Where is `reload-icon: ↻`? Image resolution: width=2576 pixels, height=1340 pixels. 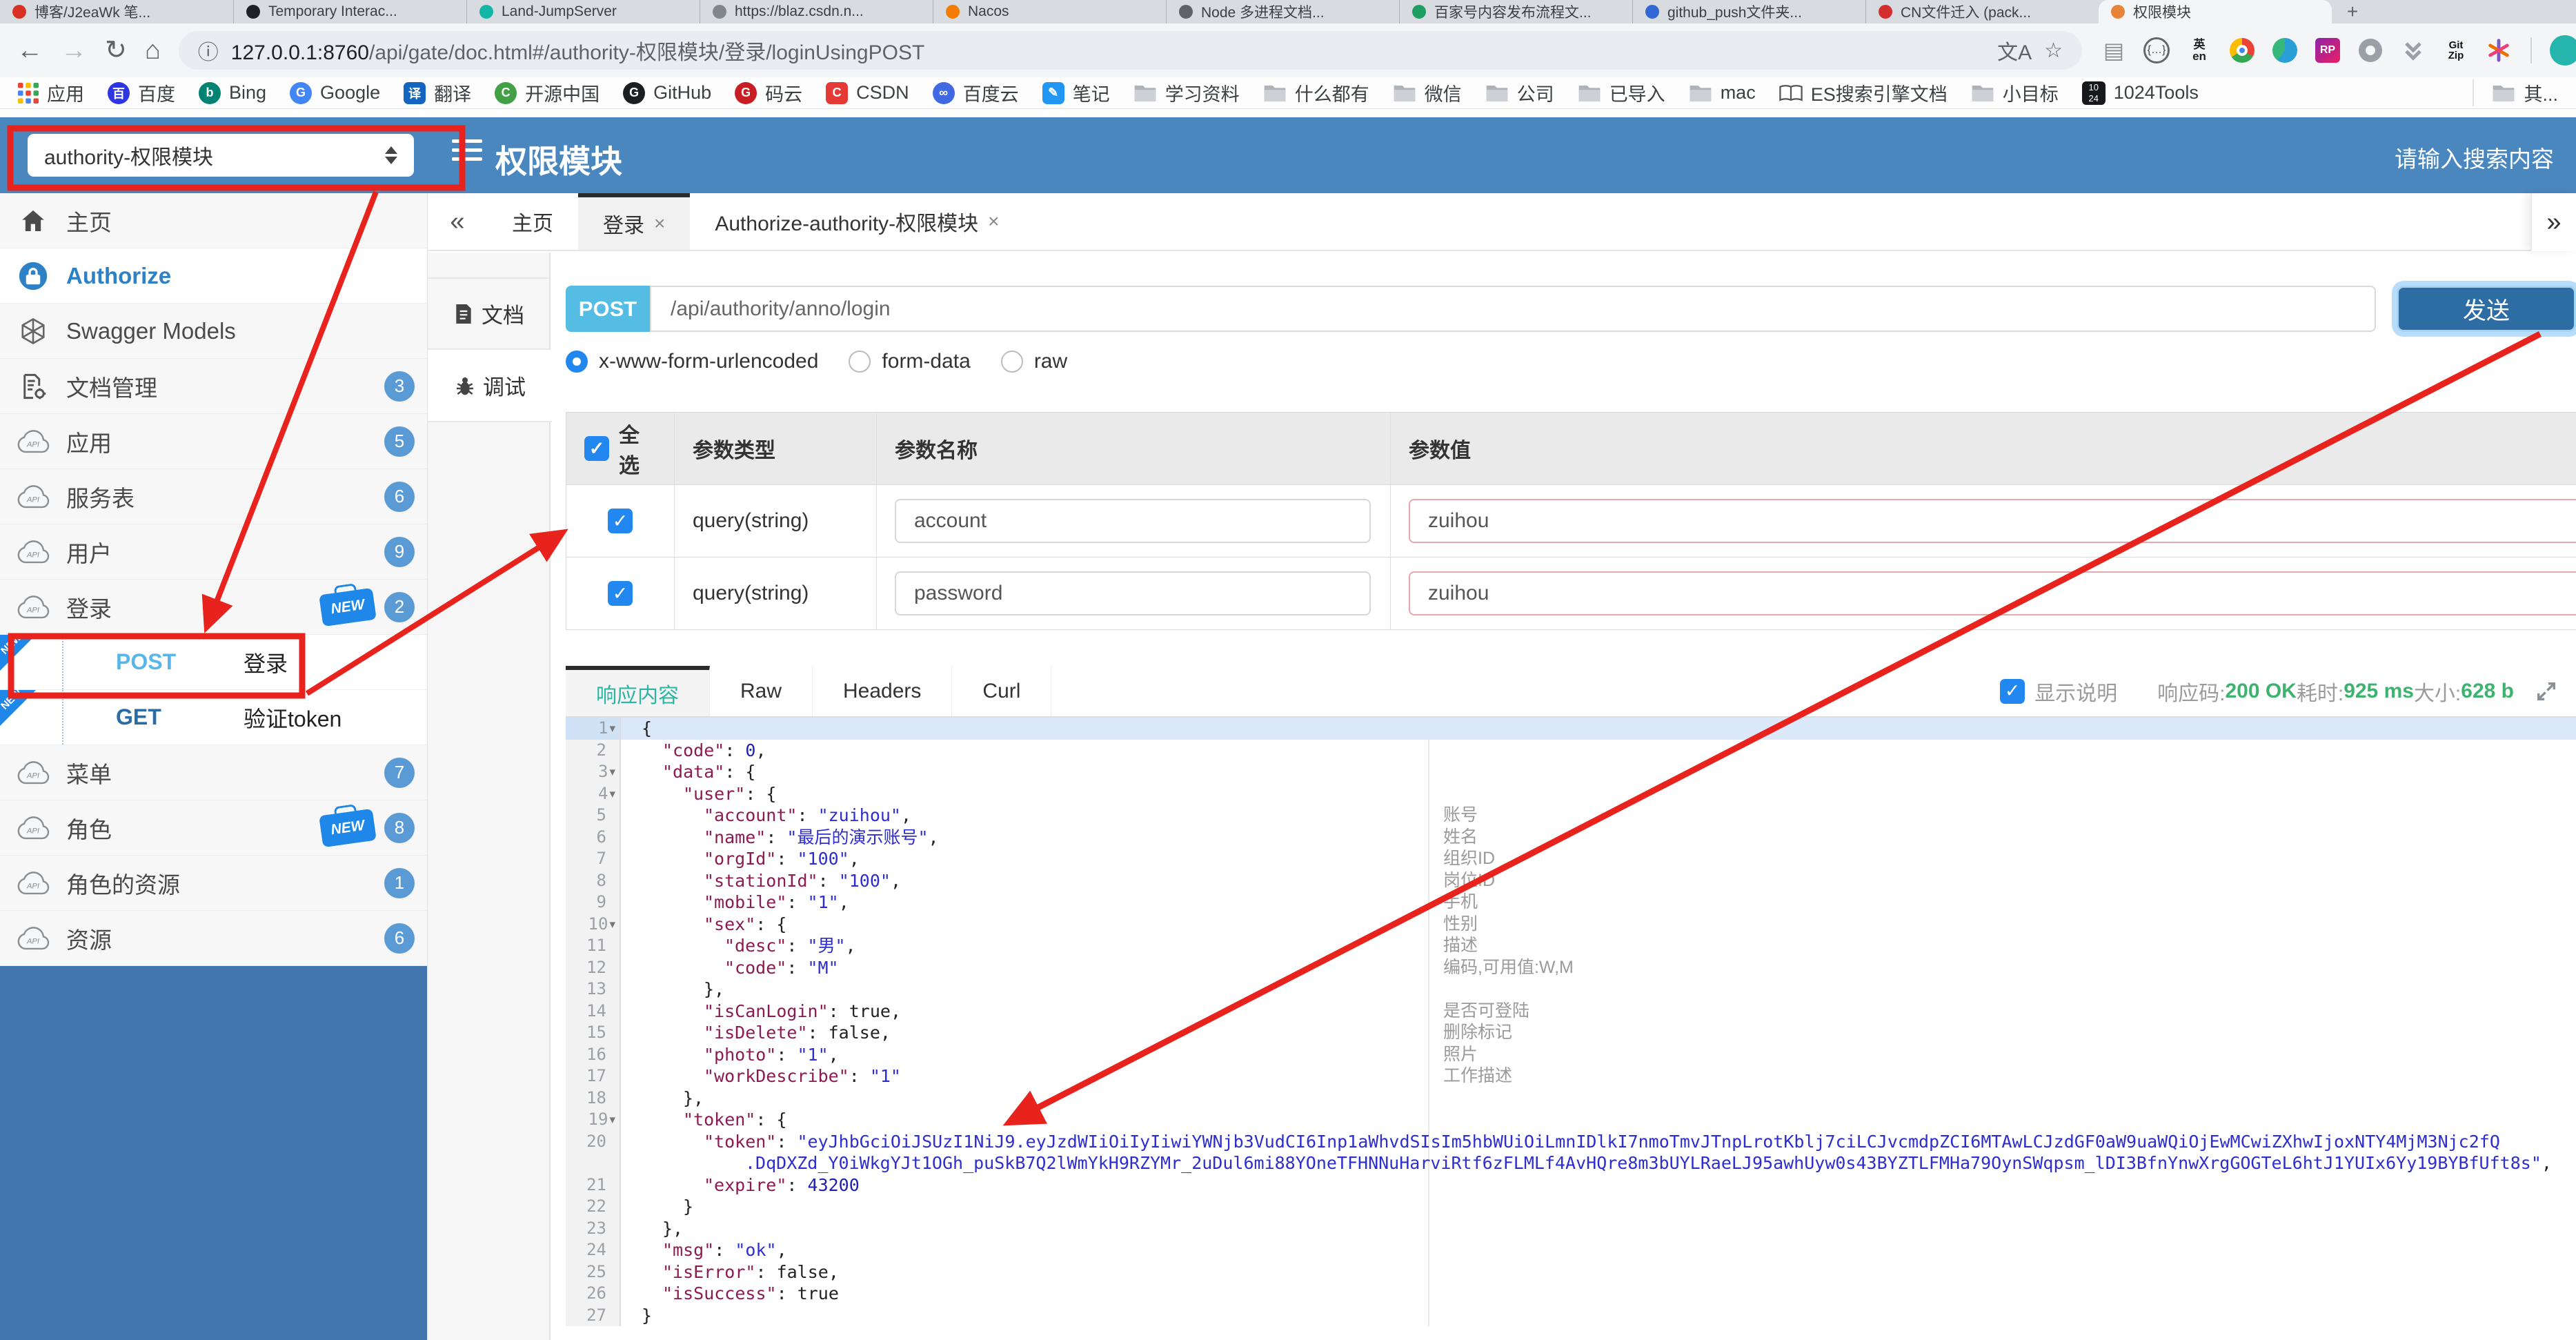
reload-icon: ↻ is located at coordinates (116, 50).